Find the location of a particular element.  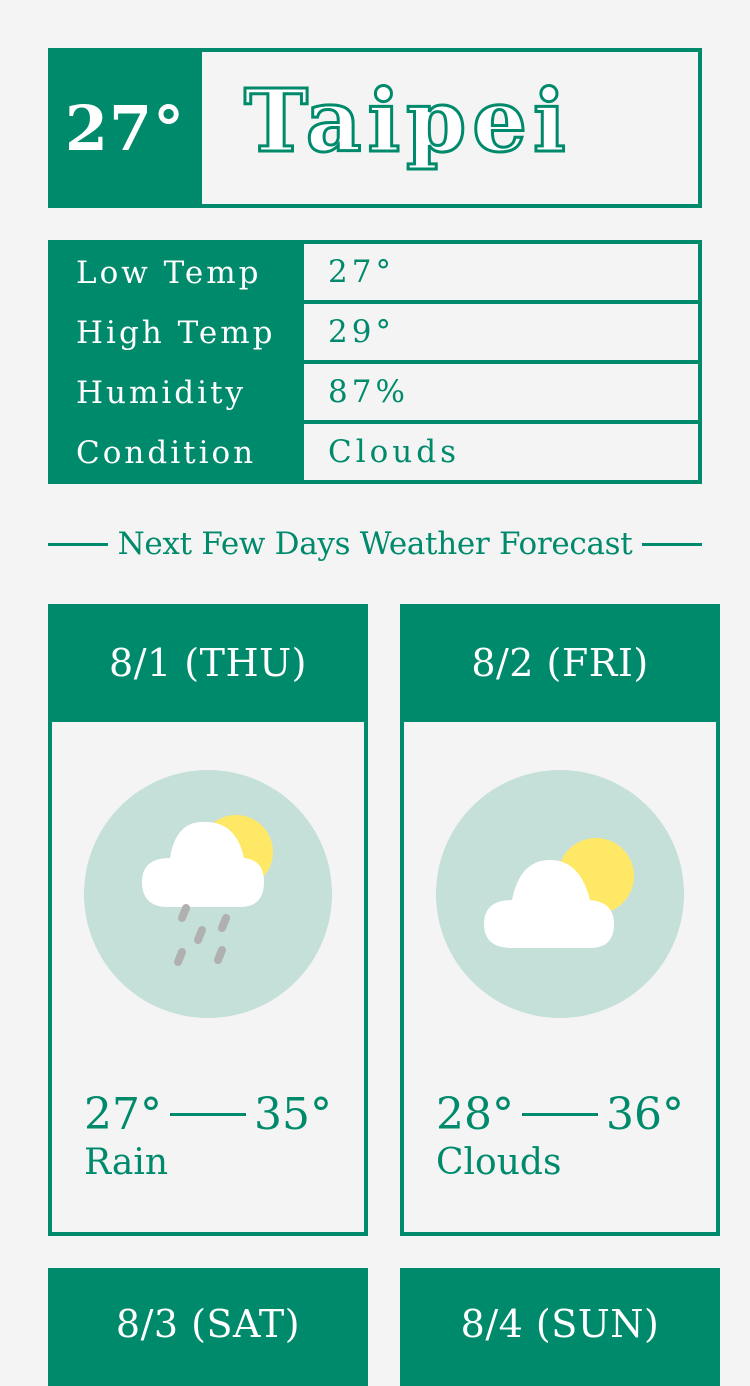

detail-row-humidity: Humidity 87% is located at coordinates (375, 394).